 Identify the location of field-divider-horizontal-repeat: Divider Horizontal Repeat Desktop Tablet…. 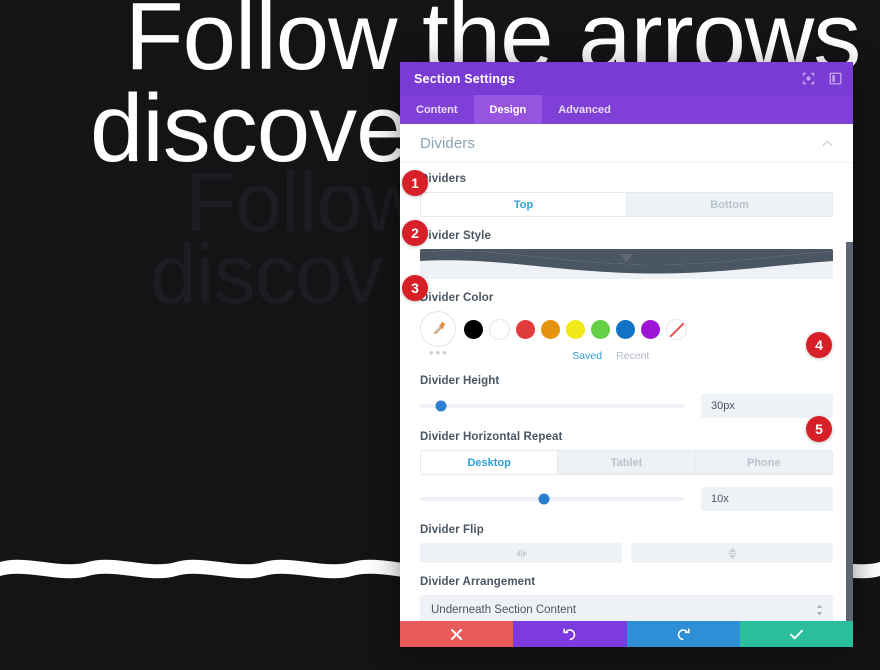
(626, 471).